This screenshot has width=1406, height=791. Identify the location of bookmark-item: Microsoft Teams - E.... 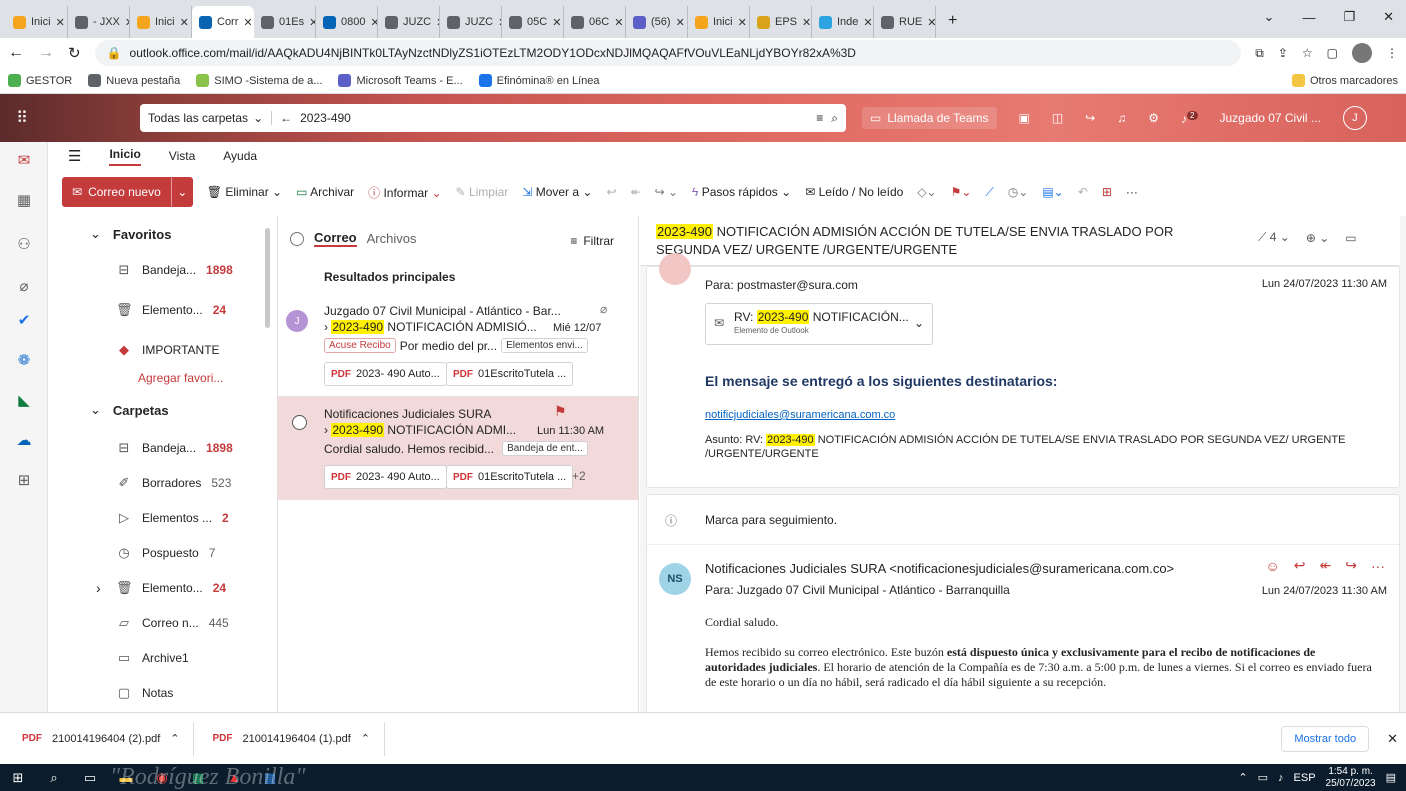
(400, 80).